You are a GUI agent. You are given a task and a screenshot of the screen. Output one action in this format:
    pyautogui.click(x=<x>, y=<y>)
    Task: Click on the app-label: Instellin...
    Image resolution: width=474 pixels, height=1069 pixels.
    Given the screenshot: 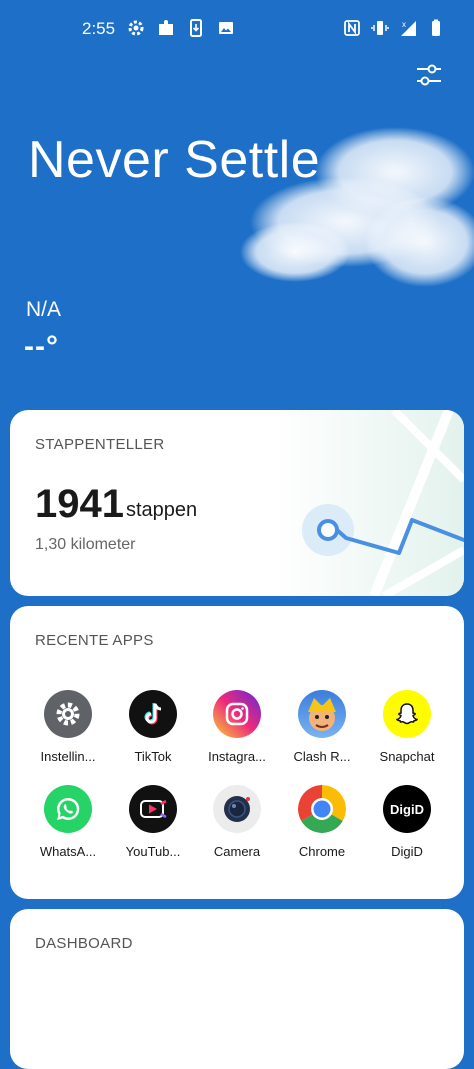 What is the action you would take?
    pyautogui.click(x=68, y=756)
    